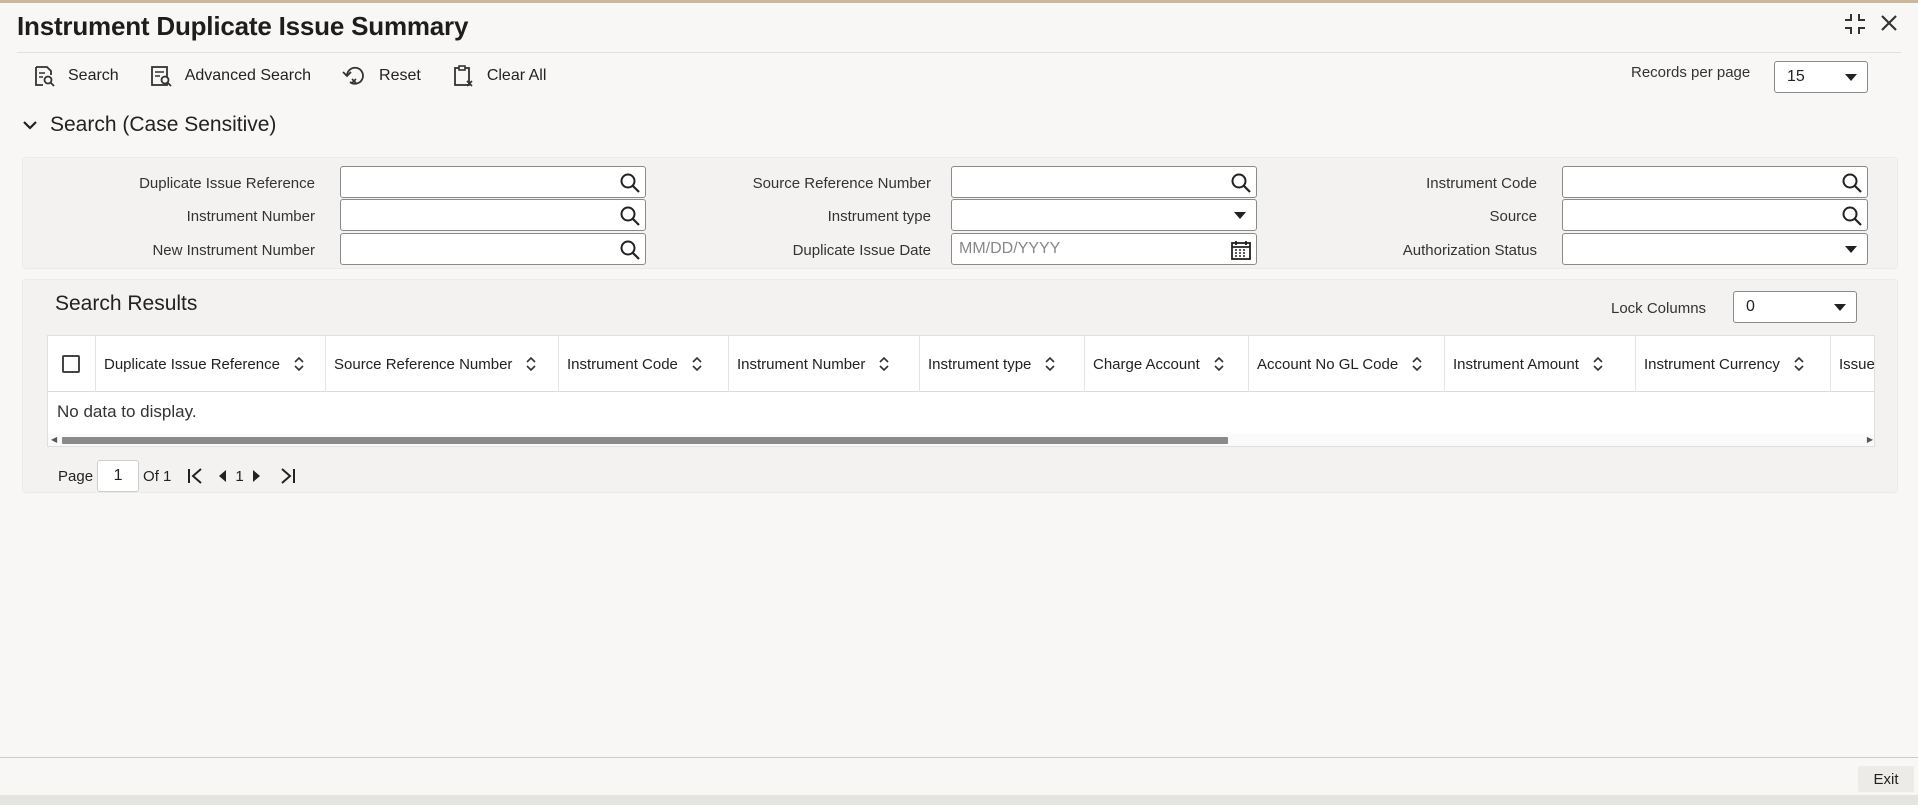  What do you see at coordinates (1167, 364) in the screenshot?
I see `column-header: Charge Account` at bounding box center [1167, 364].